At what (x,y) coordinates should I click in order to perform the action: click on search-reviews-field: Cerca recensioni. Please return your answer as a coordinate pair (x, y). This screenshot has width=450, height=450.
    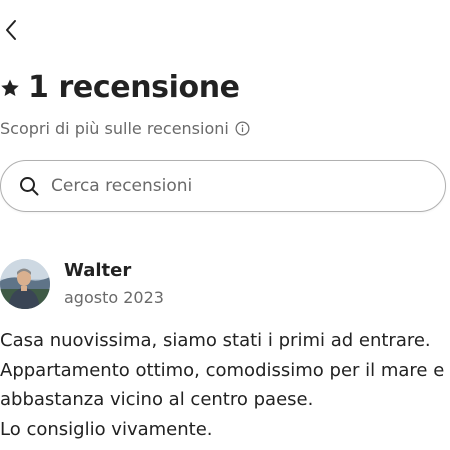
    Looking at the image, I should click on (223, 186).